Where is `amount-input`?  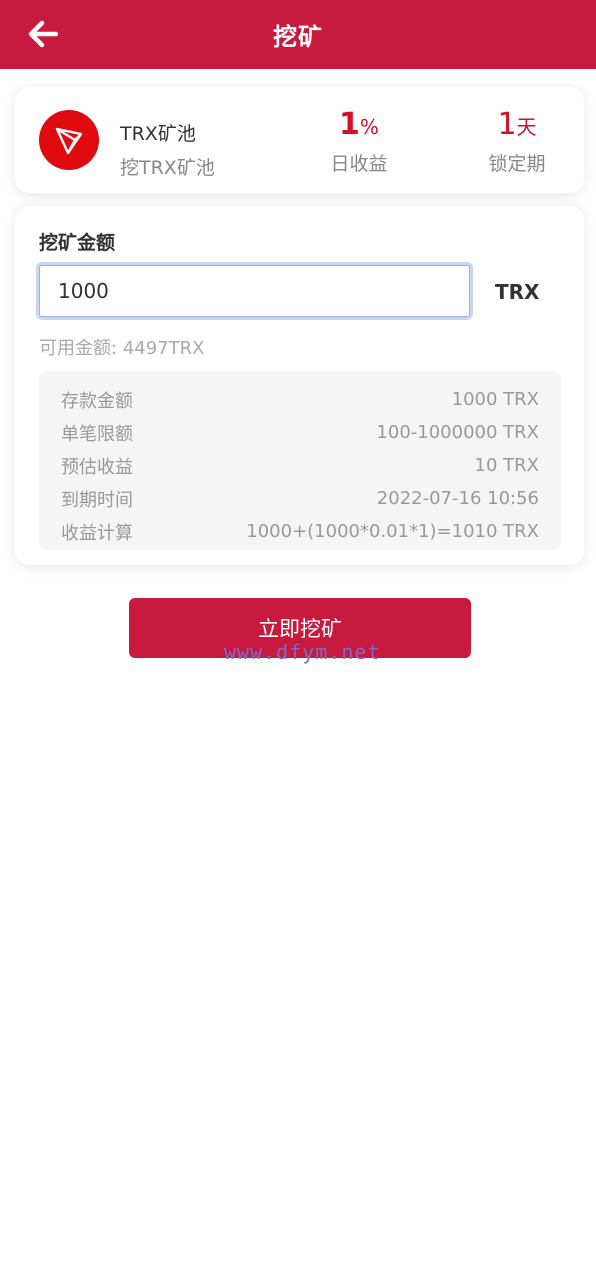 amount-input is located at coordinates (254, 291).